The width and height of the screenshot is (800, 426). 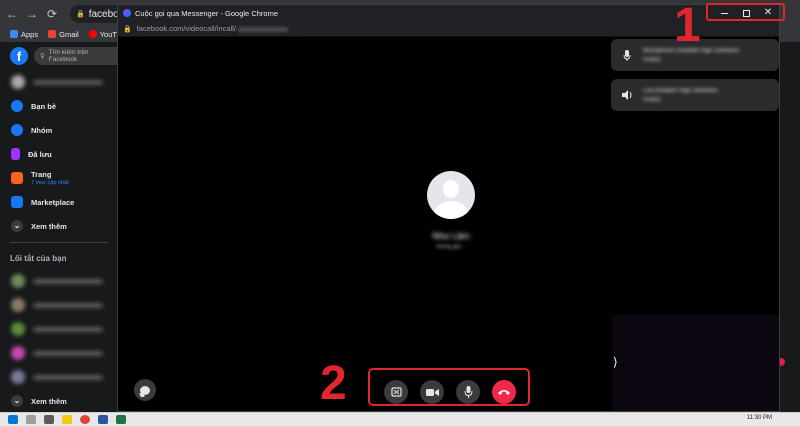 What do you see at coordinates (451, 210) in the screenshot?
I see `avatar-body` at bounding box center [451, 210].